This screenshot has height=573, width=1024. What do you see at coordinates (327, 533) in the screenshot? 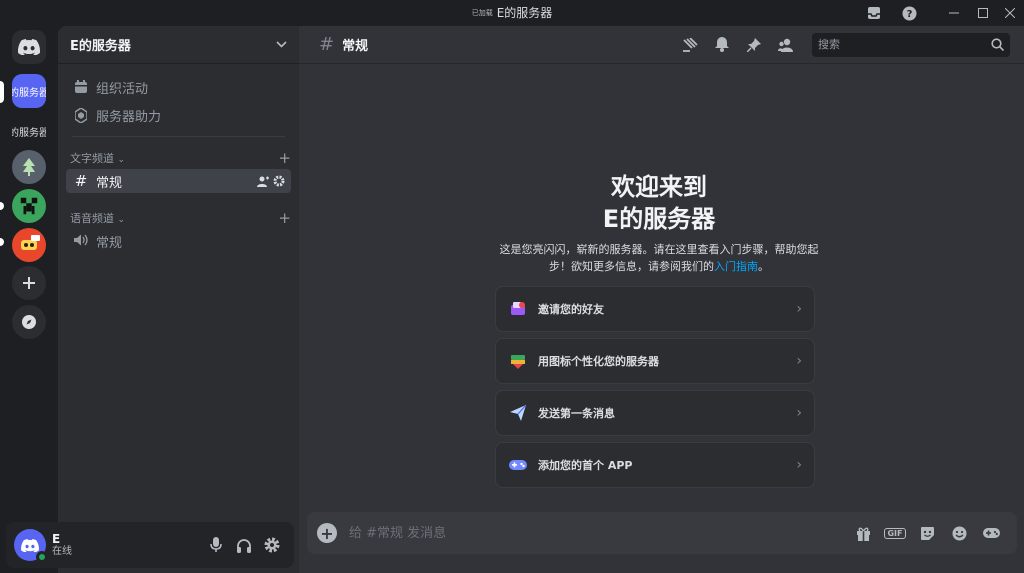
I see `attach-plus-icon: +` at bounding box center [327, 533].